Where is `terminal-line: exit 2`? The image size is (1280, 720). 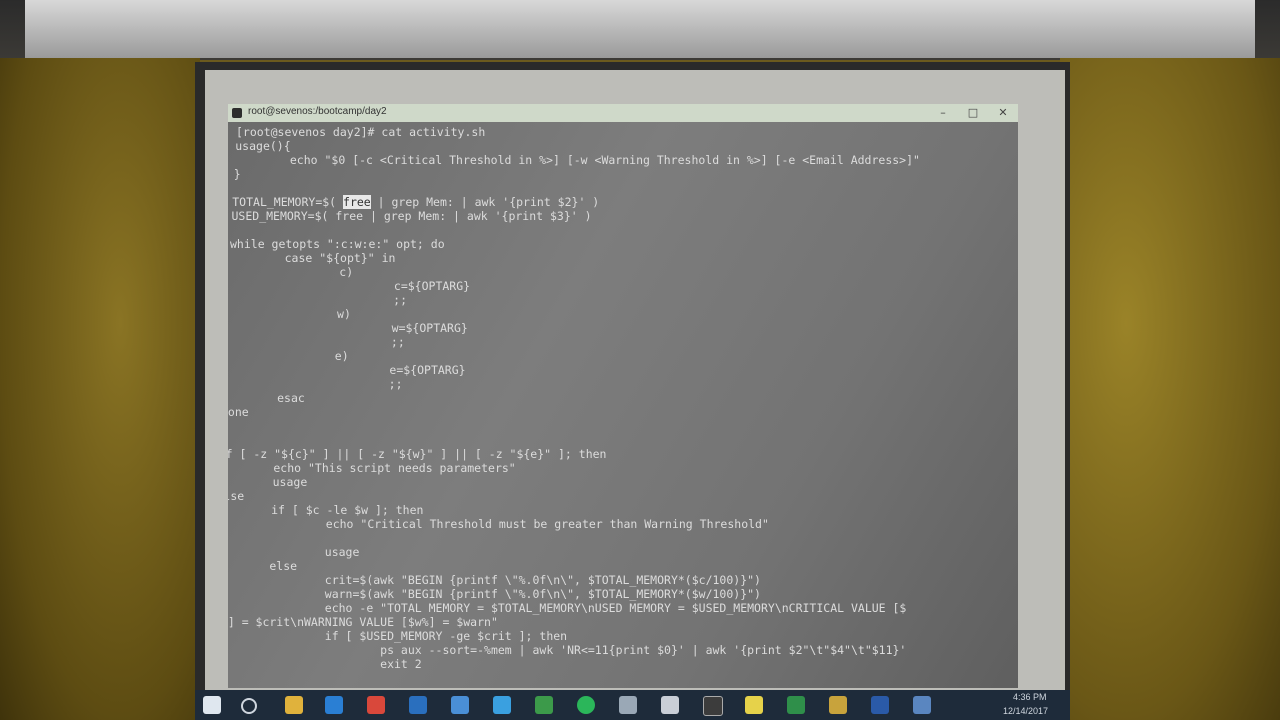 terminal-line: exit 2 is located at coordinates (325, 664).